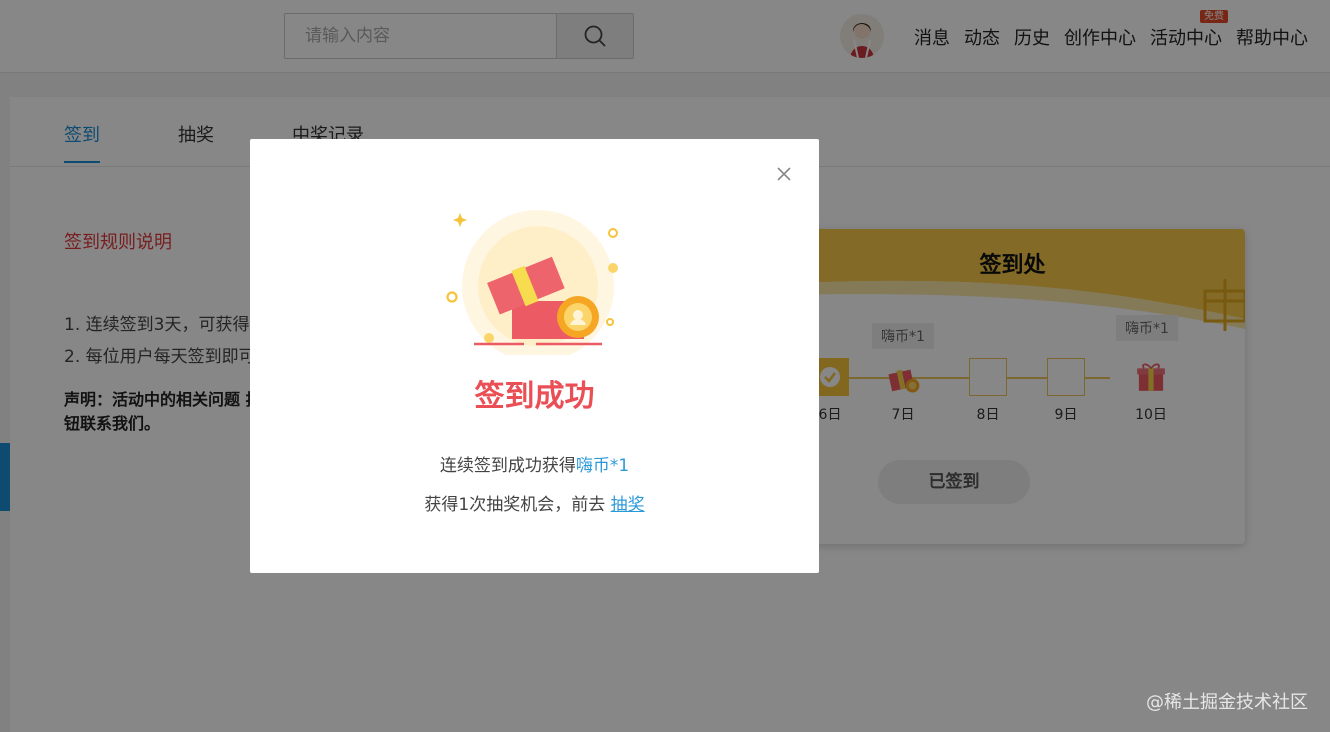 The width and height of the screenshot is (1330, 732). What do you see at coordinates (534, 396) in the screenshot?
I see `success-title: 签到成功` at bounding box center [534, 396].